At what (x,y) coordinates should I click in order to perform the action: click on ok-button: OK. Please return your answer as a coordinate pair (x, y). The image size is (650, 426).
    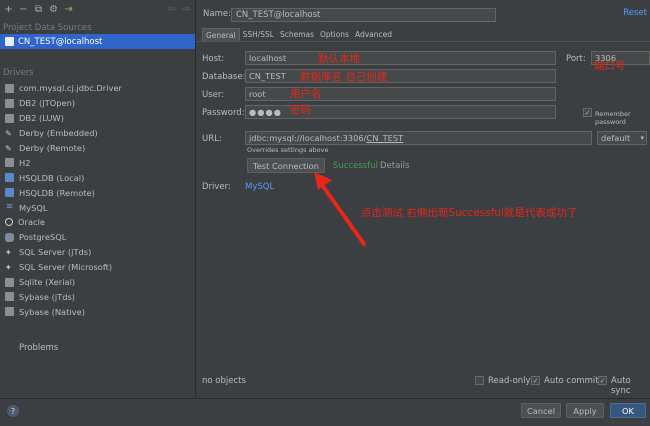
    Looking at the image, I should click on (628, 410).